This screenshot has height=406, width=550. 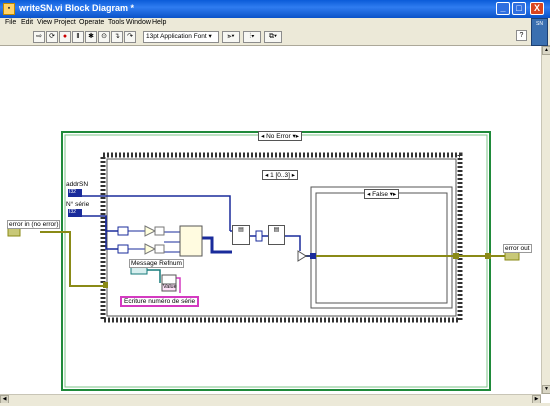 I want to click on scroll-up-icon: ▲, so click(x=546, y=50).